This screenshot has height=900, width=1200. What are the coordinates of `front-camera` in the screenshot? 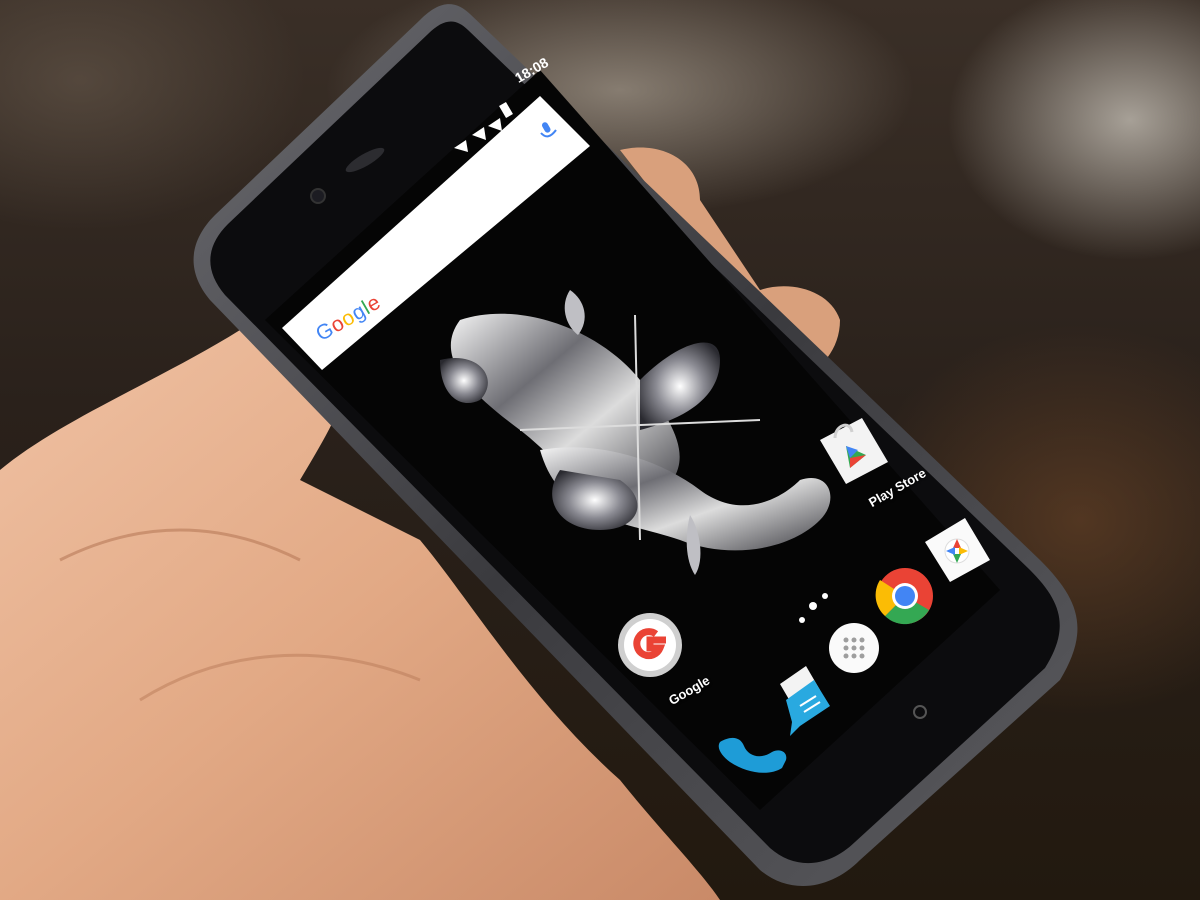 It's located at (318, 196).